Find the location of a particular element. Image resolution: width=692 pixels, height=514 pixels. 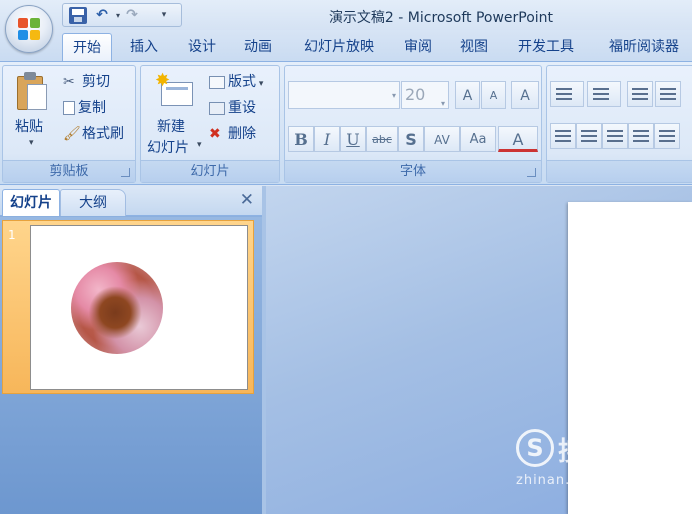

tab-slides-panel: 幻灯片 is located at coordinates (31, 202).